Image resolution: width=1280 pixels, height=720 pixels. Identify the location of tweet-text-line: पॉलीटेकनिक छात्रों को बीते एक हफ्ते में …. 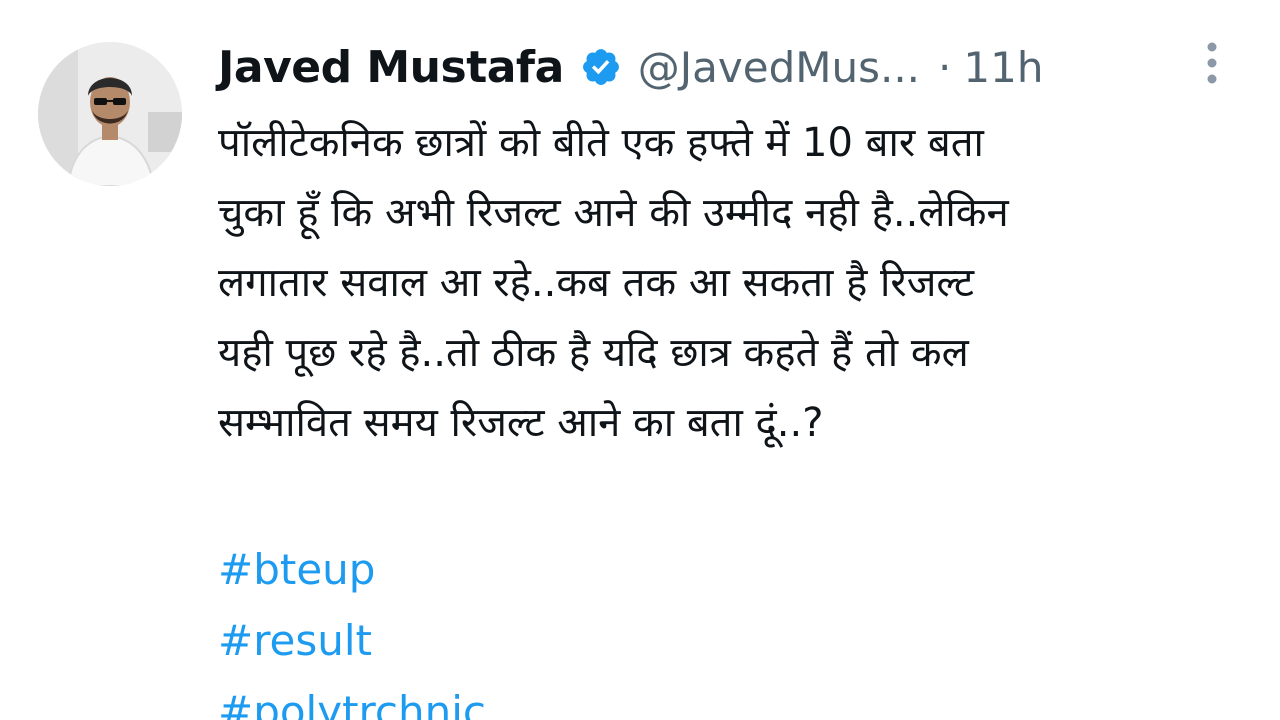
(601, 143).